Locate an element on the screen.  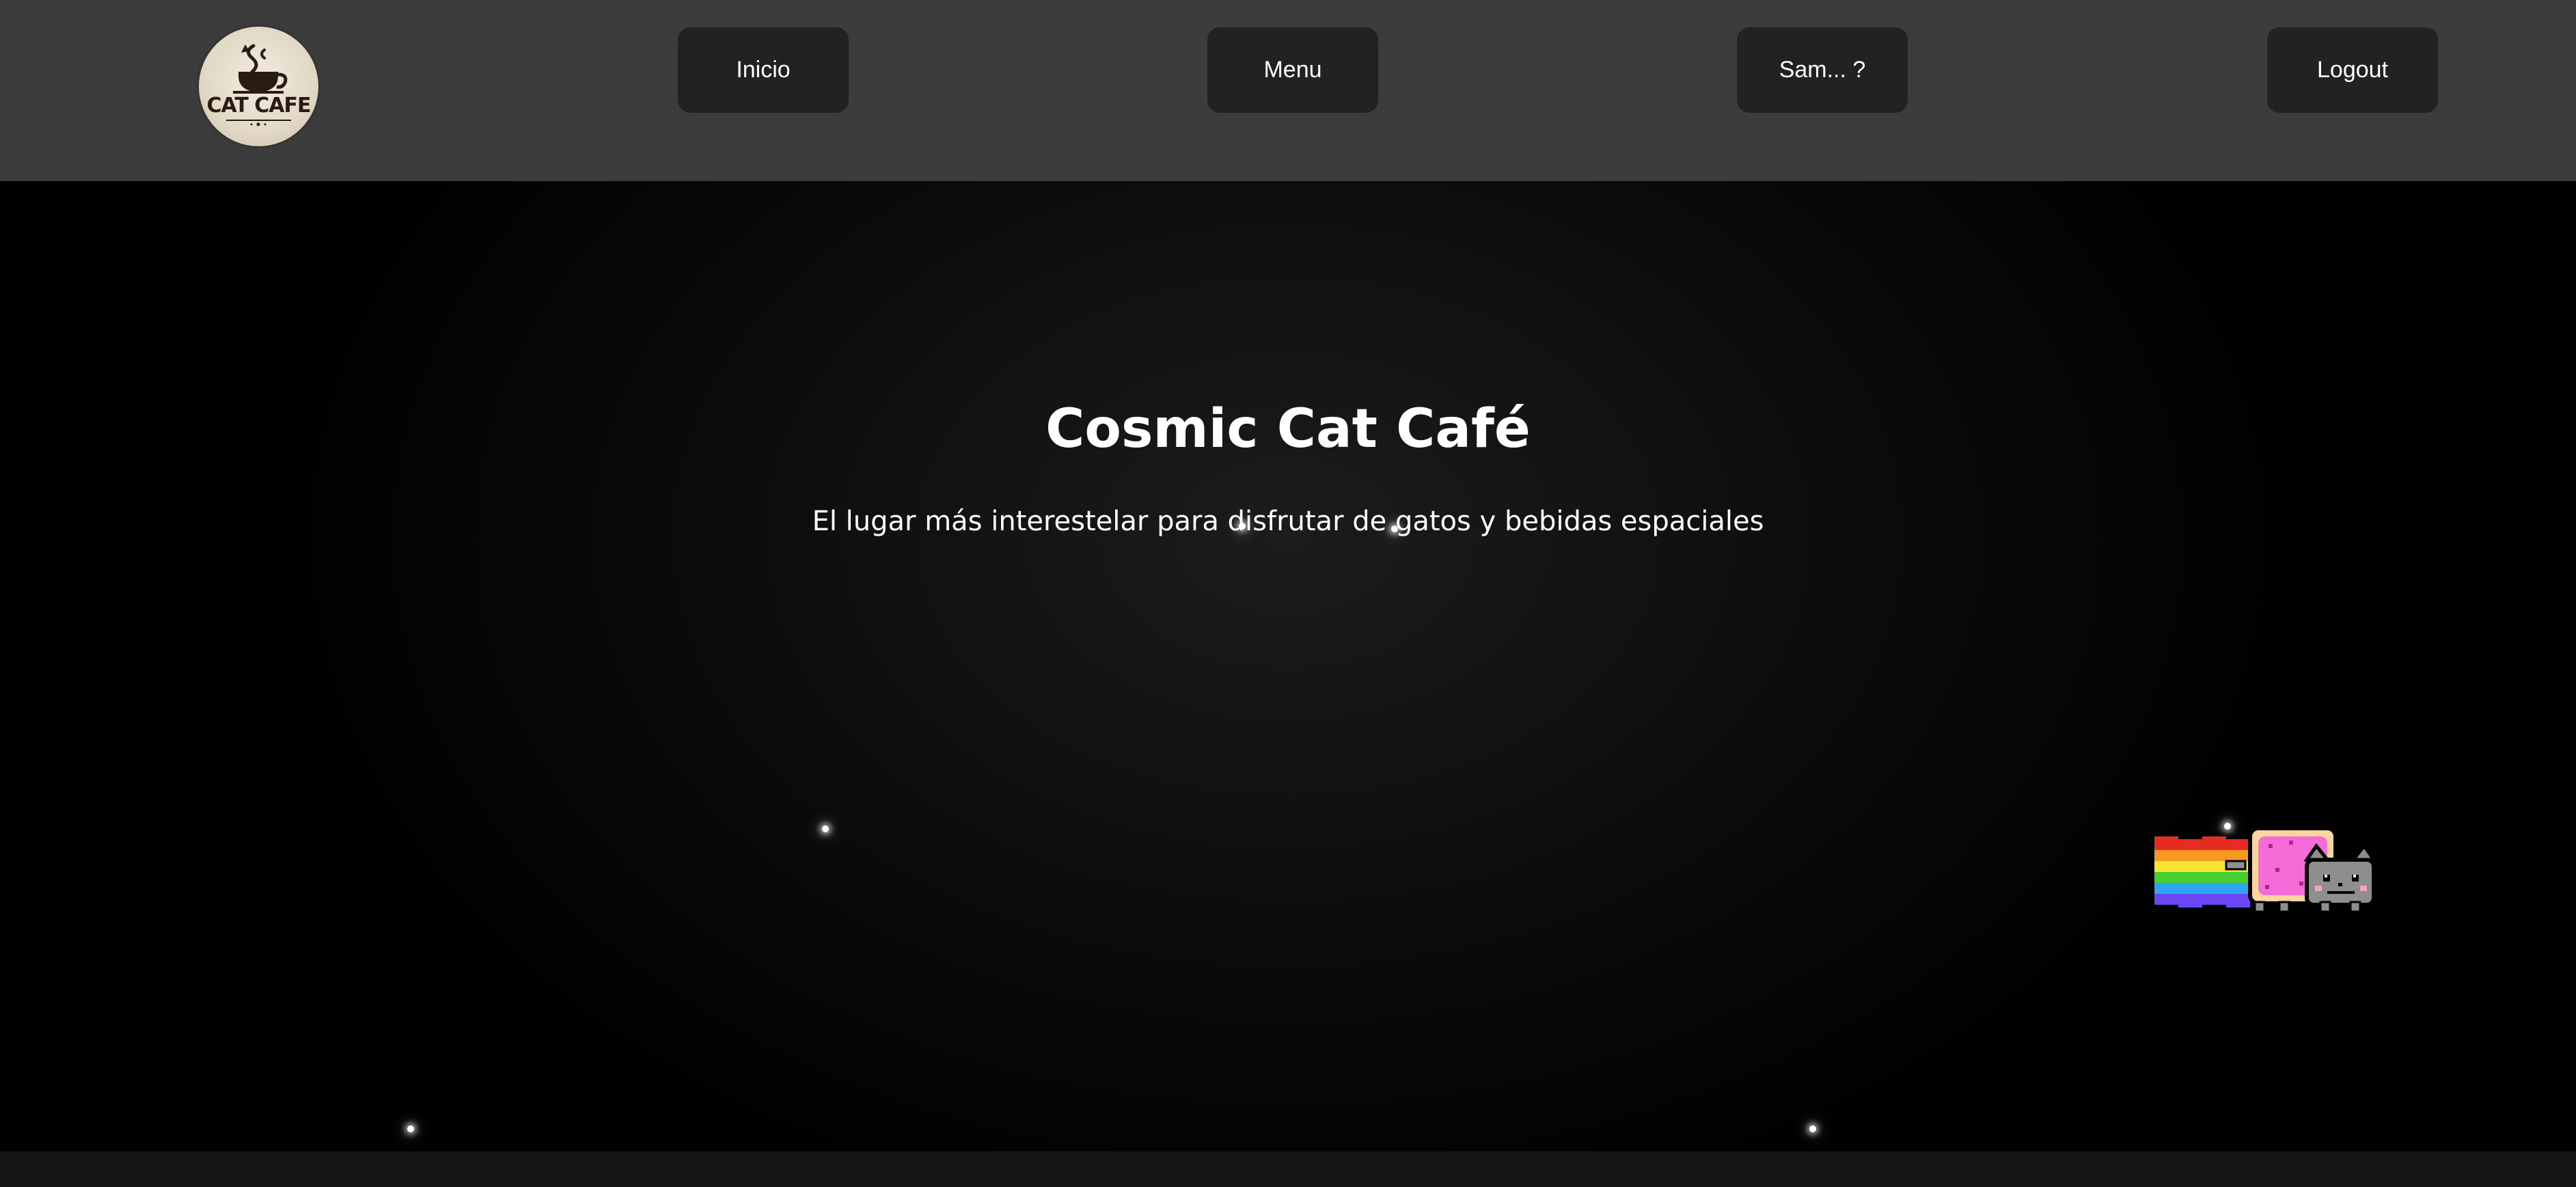
footer is located at coordinates (1288, 1169).